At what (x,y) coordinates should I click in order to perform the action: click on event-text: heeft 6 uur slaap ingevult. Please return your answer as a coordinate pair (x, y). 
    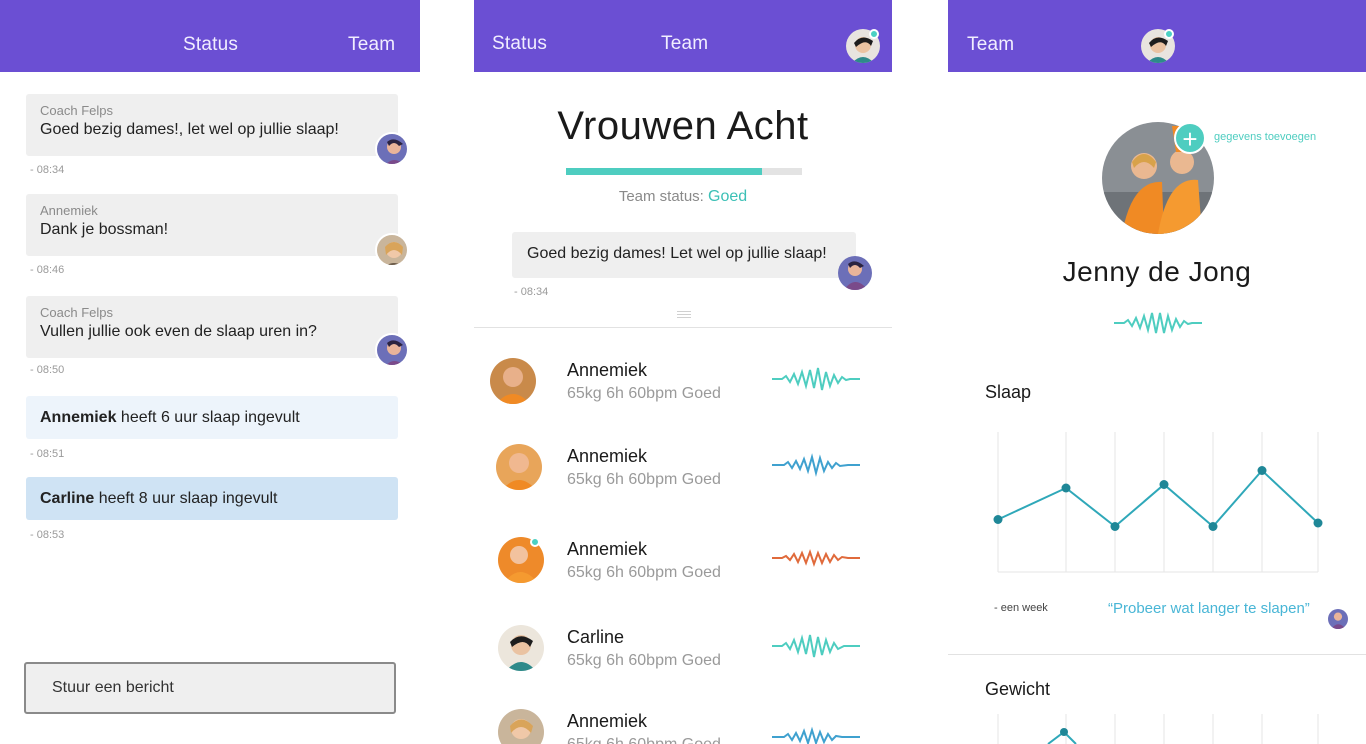
    Looking at the image, I should click on (208, 417).